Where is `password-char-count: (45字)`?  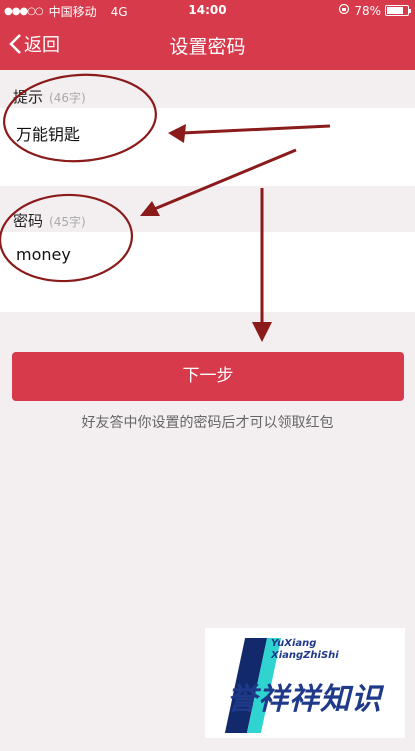
password-char-count: (45字) is located at coordinates (67, 222).